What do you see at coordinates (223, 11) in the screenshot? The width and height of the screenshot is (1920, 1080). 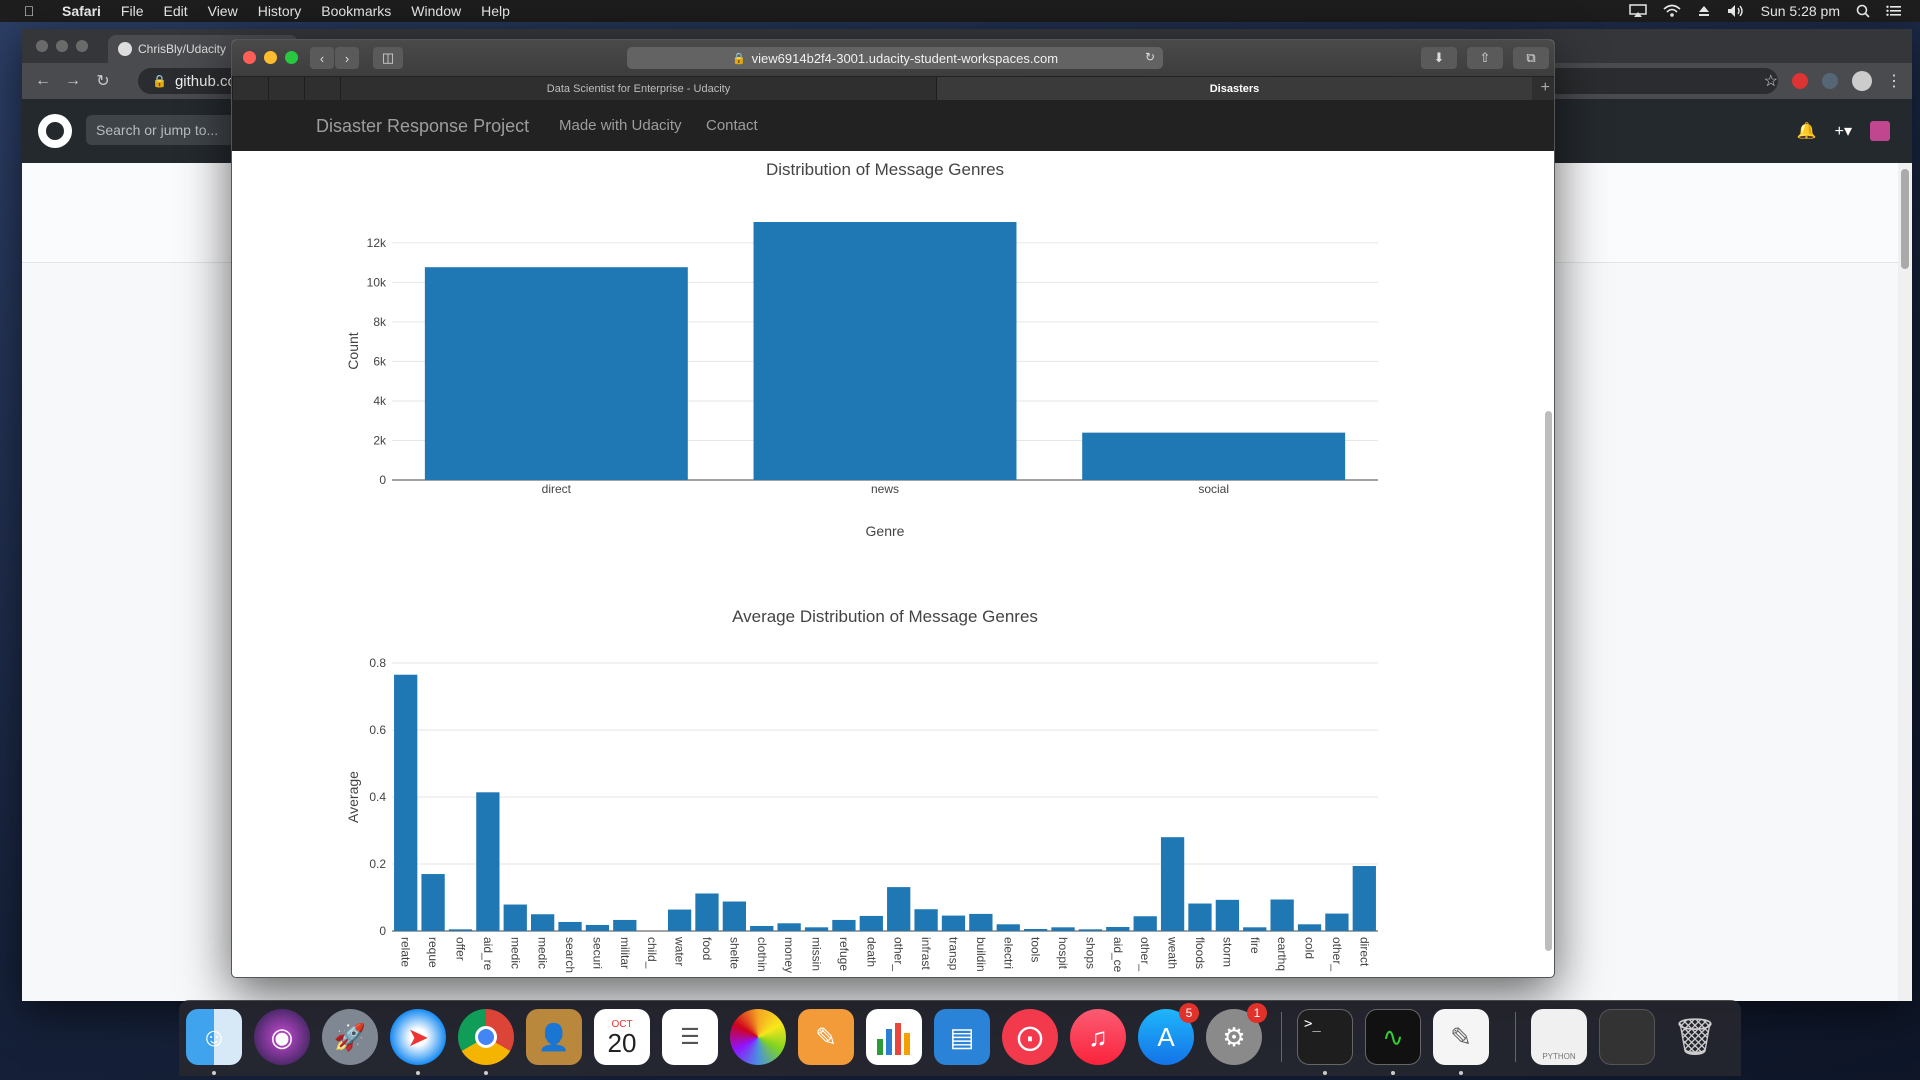 I see `menu-view: View` at bounding box center [223, 11].